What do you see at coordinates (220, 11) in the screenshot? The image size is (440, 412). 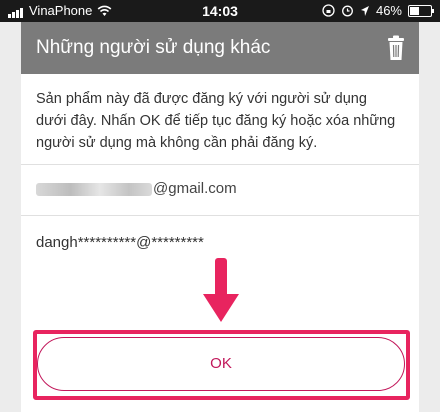 I see `status-bar: VinaPhone 14:03 46%` at bounding box center [220, 11].